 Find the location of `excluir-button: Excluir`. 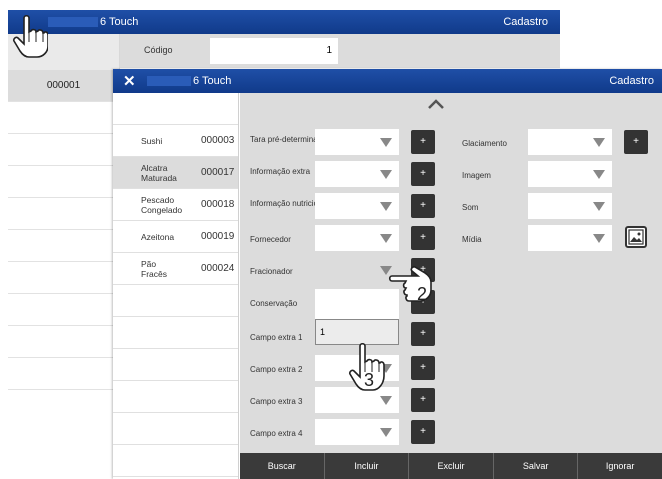

excluir-button: Excluir is located at coordinates (451, 466).